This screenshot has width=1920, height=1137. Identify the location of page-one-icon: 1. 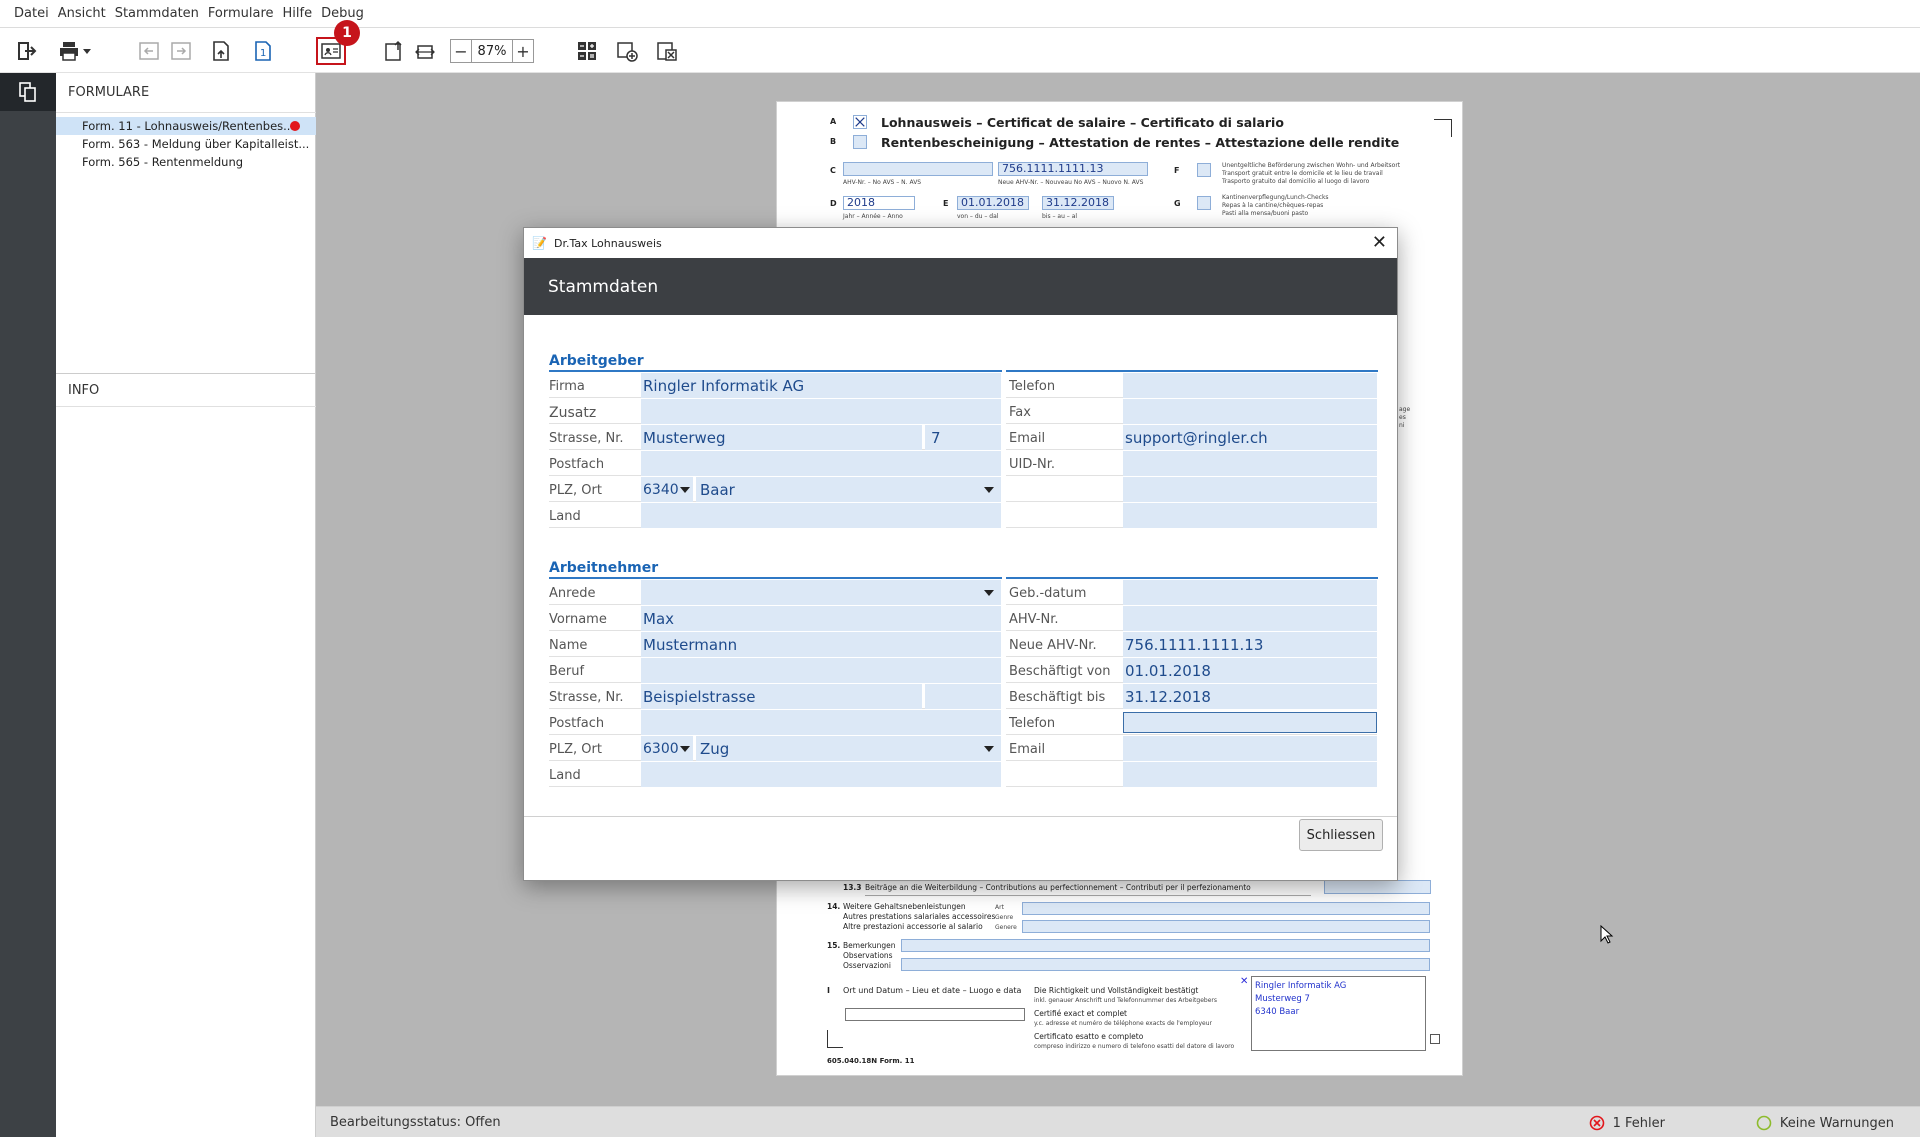
(263, 51).